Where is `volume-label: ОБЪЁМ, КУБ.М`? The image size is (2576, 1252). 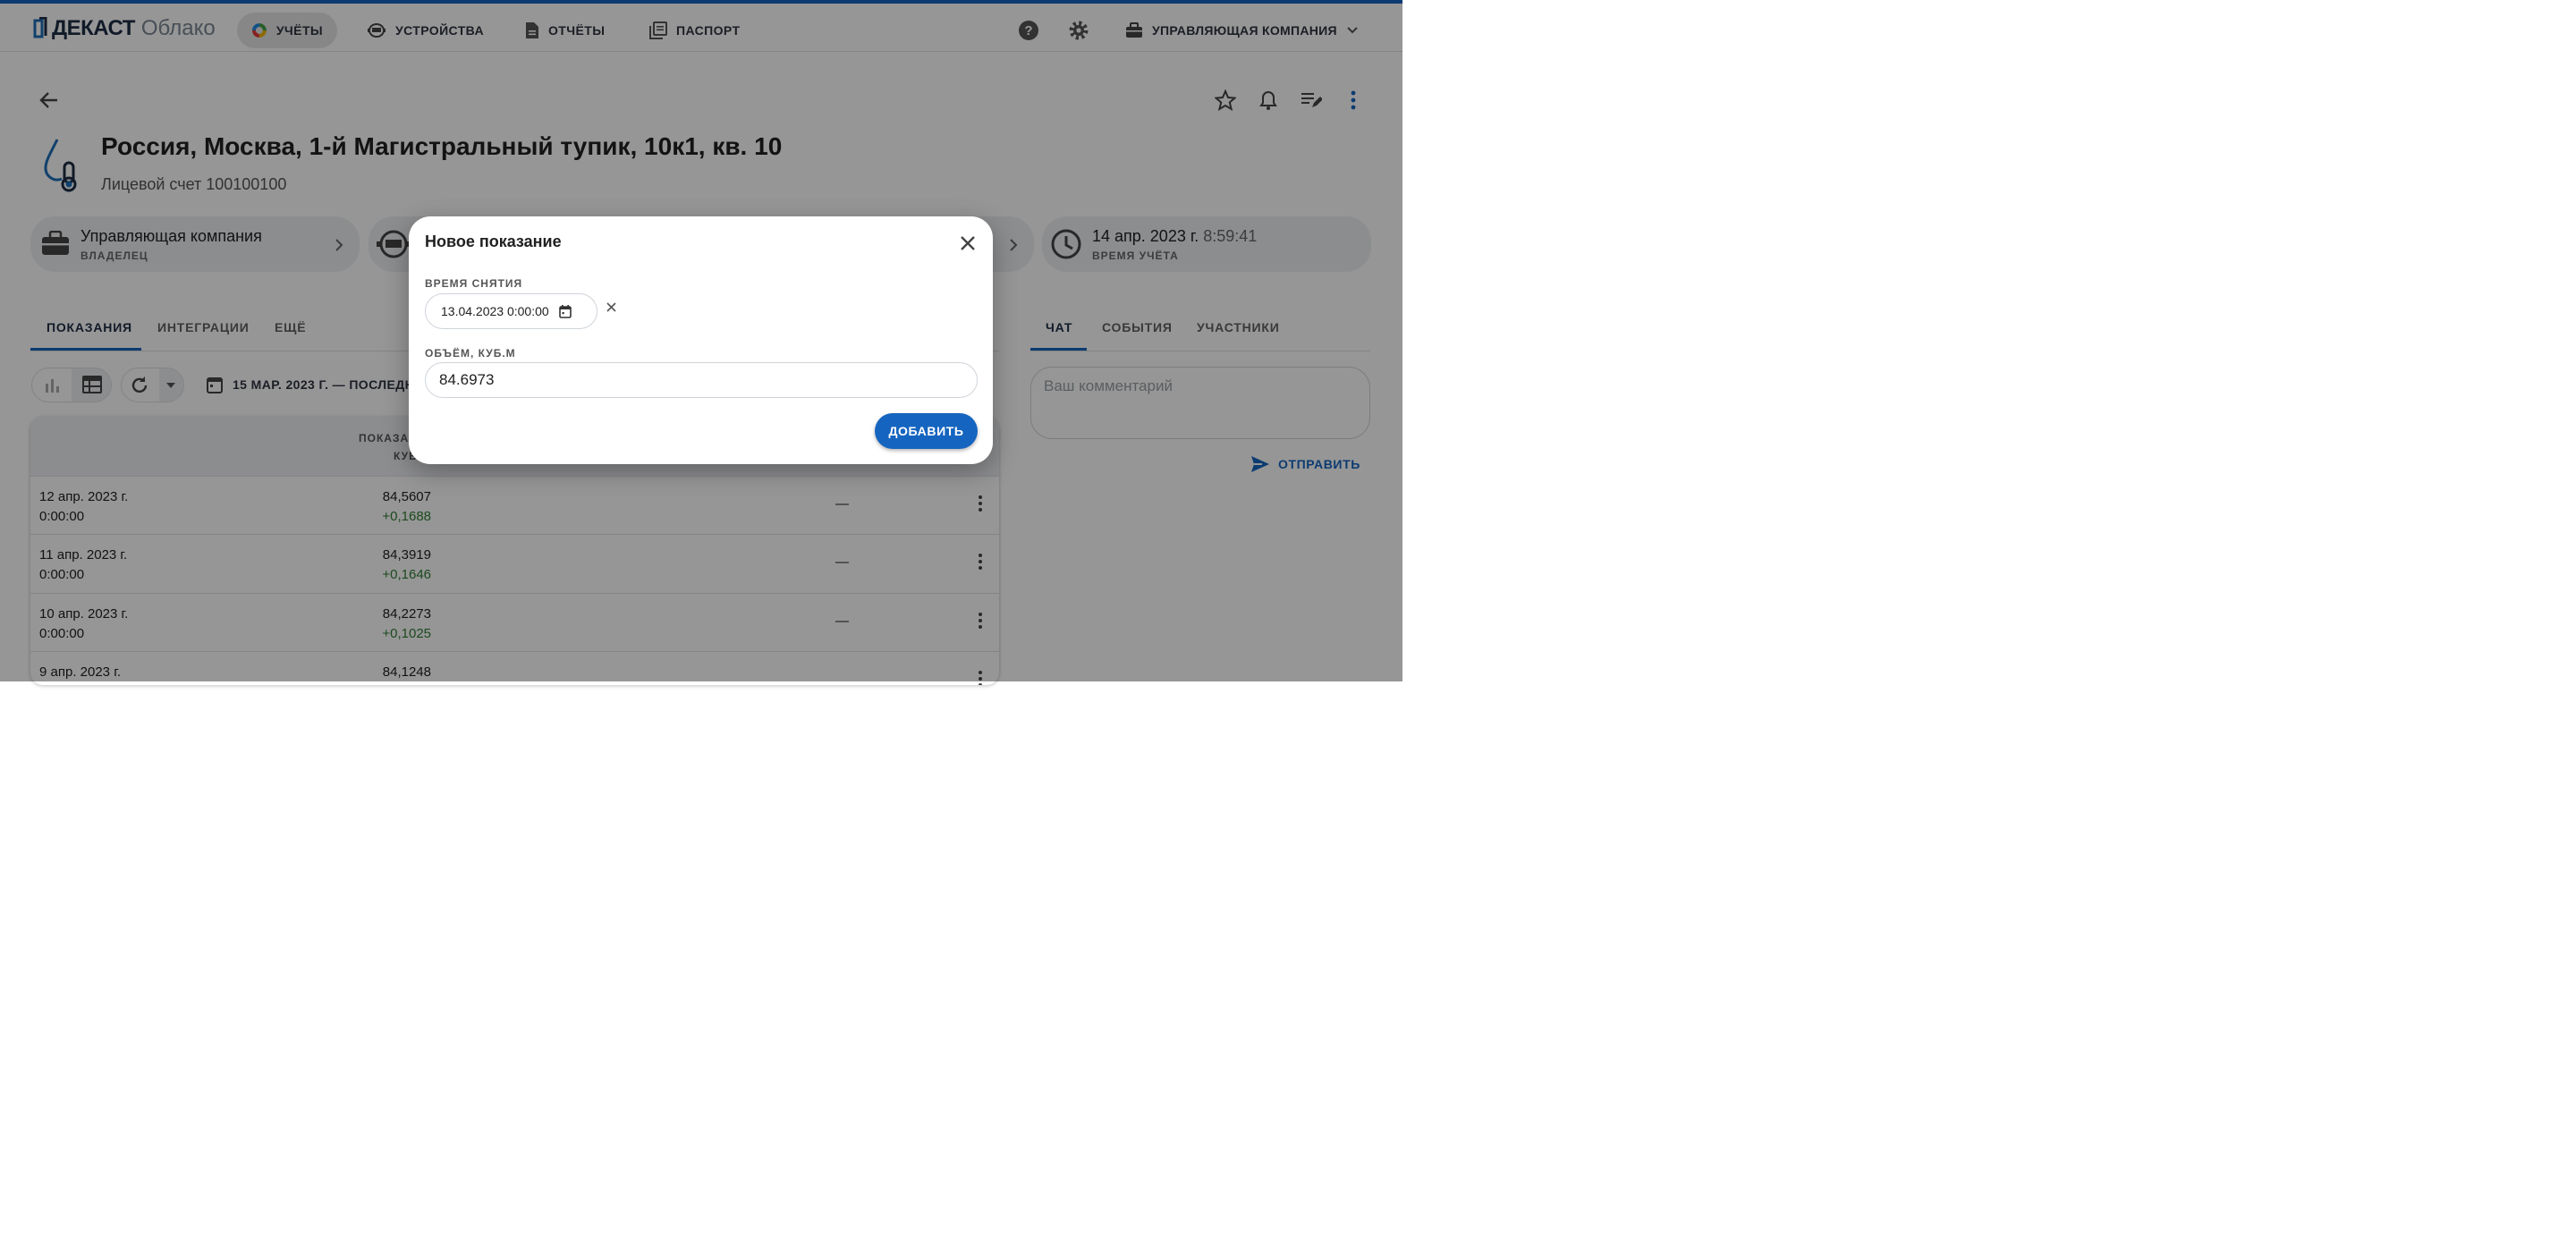
volume-label: ОБЪЁМ, КУБ.М is located at coordinates (470, 354).